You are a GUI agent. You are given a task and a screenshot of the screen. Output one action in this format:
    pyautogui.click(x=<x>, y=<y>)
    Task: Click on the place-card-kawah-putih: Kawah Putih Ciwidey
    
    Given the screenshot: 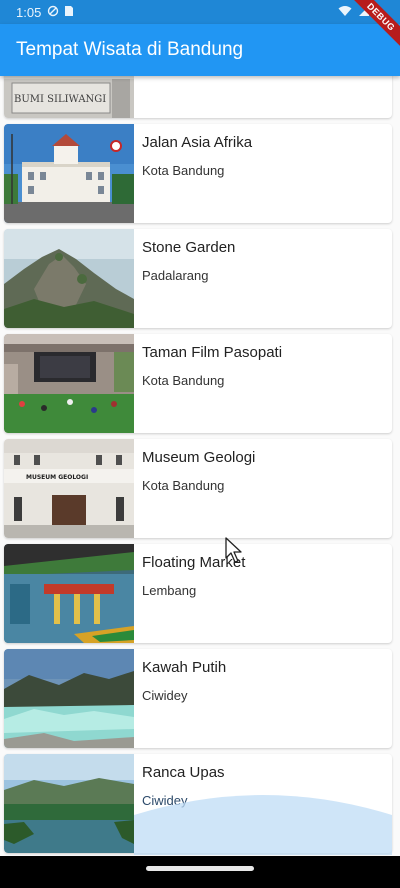 What is the action you would take?
    pyautogui.click(x=198, y=698)
    